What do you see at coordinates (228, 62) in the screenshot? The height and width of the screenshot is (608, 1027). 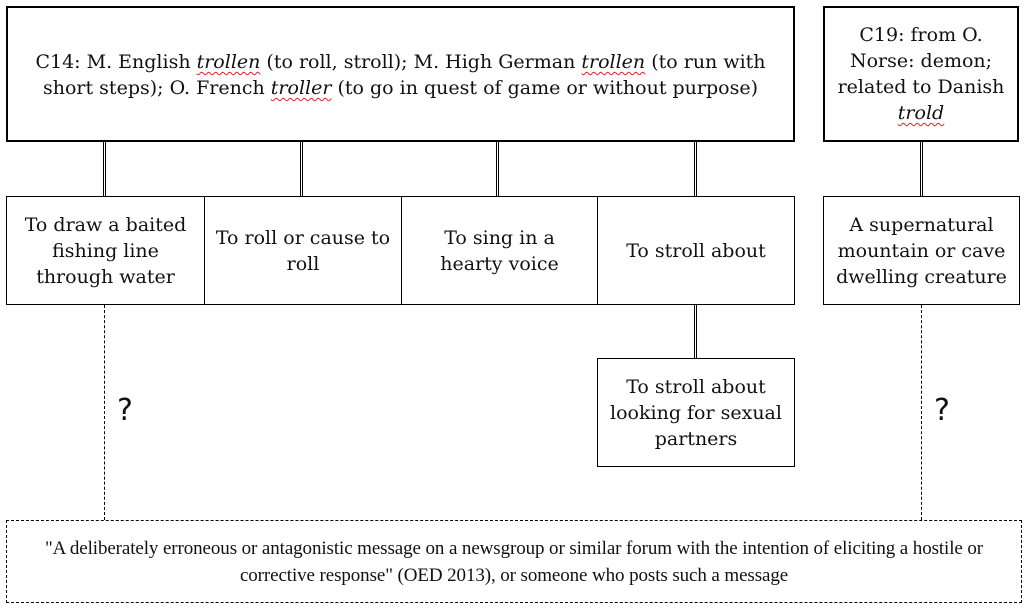 I see `etymon-trollen-me: trollen` at bounding box center [228, 62].